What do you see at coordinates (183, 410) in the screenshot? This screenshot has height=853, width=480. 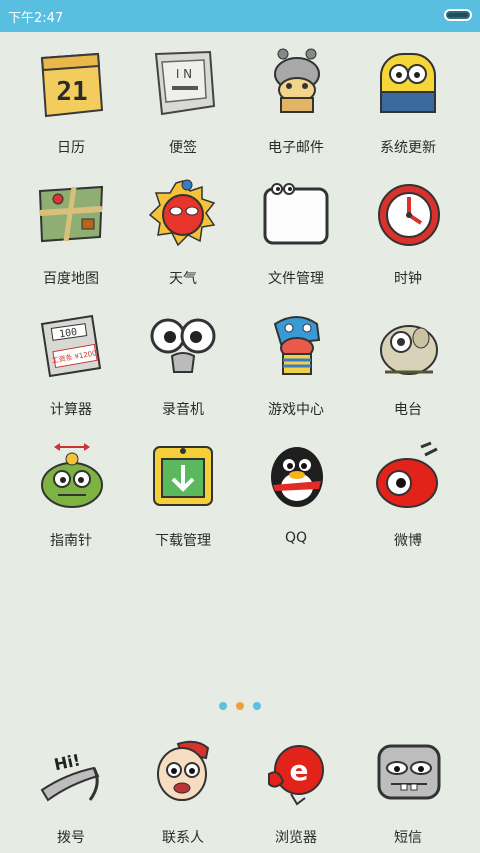 I see `app-label: 录音机` at bounding box center [183, 410].